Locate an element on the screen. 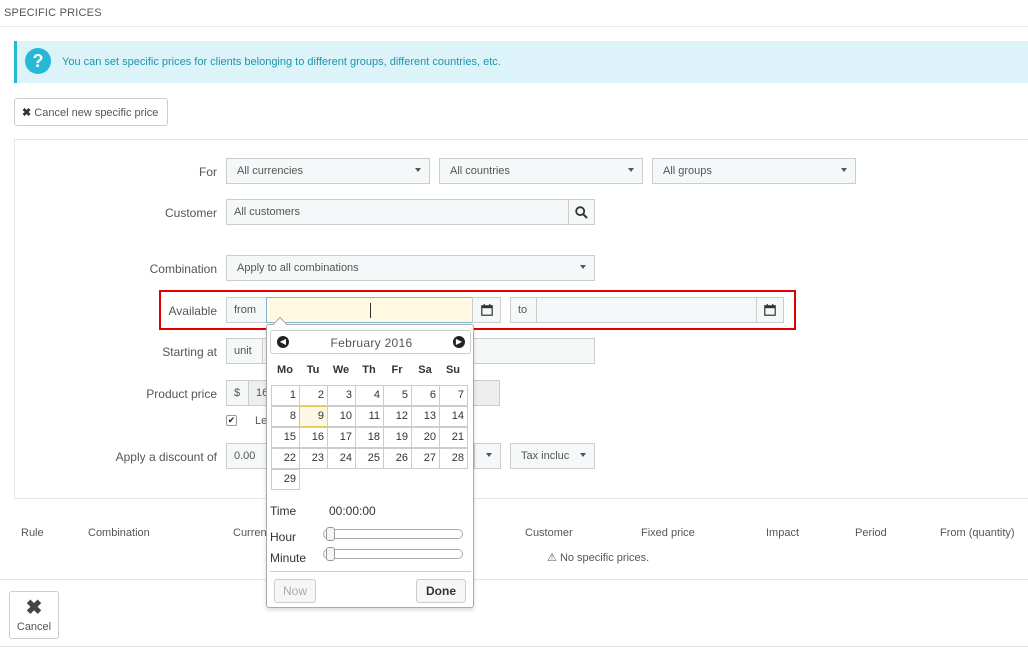  combination-value: Apply to all combinations is located at coordinates (298, 268).